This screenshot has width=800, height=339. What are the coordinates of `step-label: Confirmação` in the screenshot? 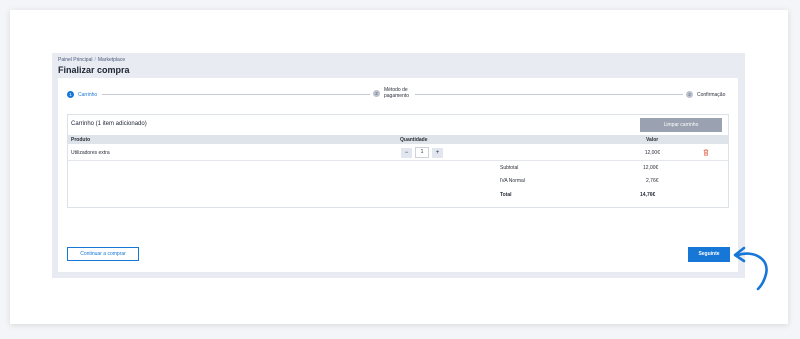 It's located at (711, 94).